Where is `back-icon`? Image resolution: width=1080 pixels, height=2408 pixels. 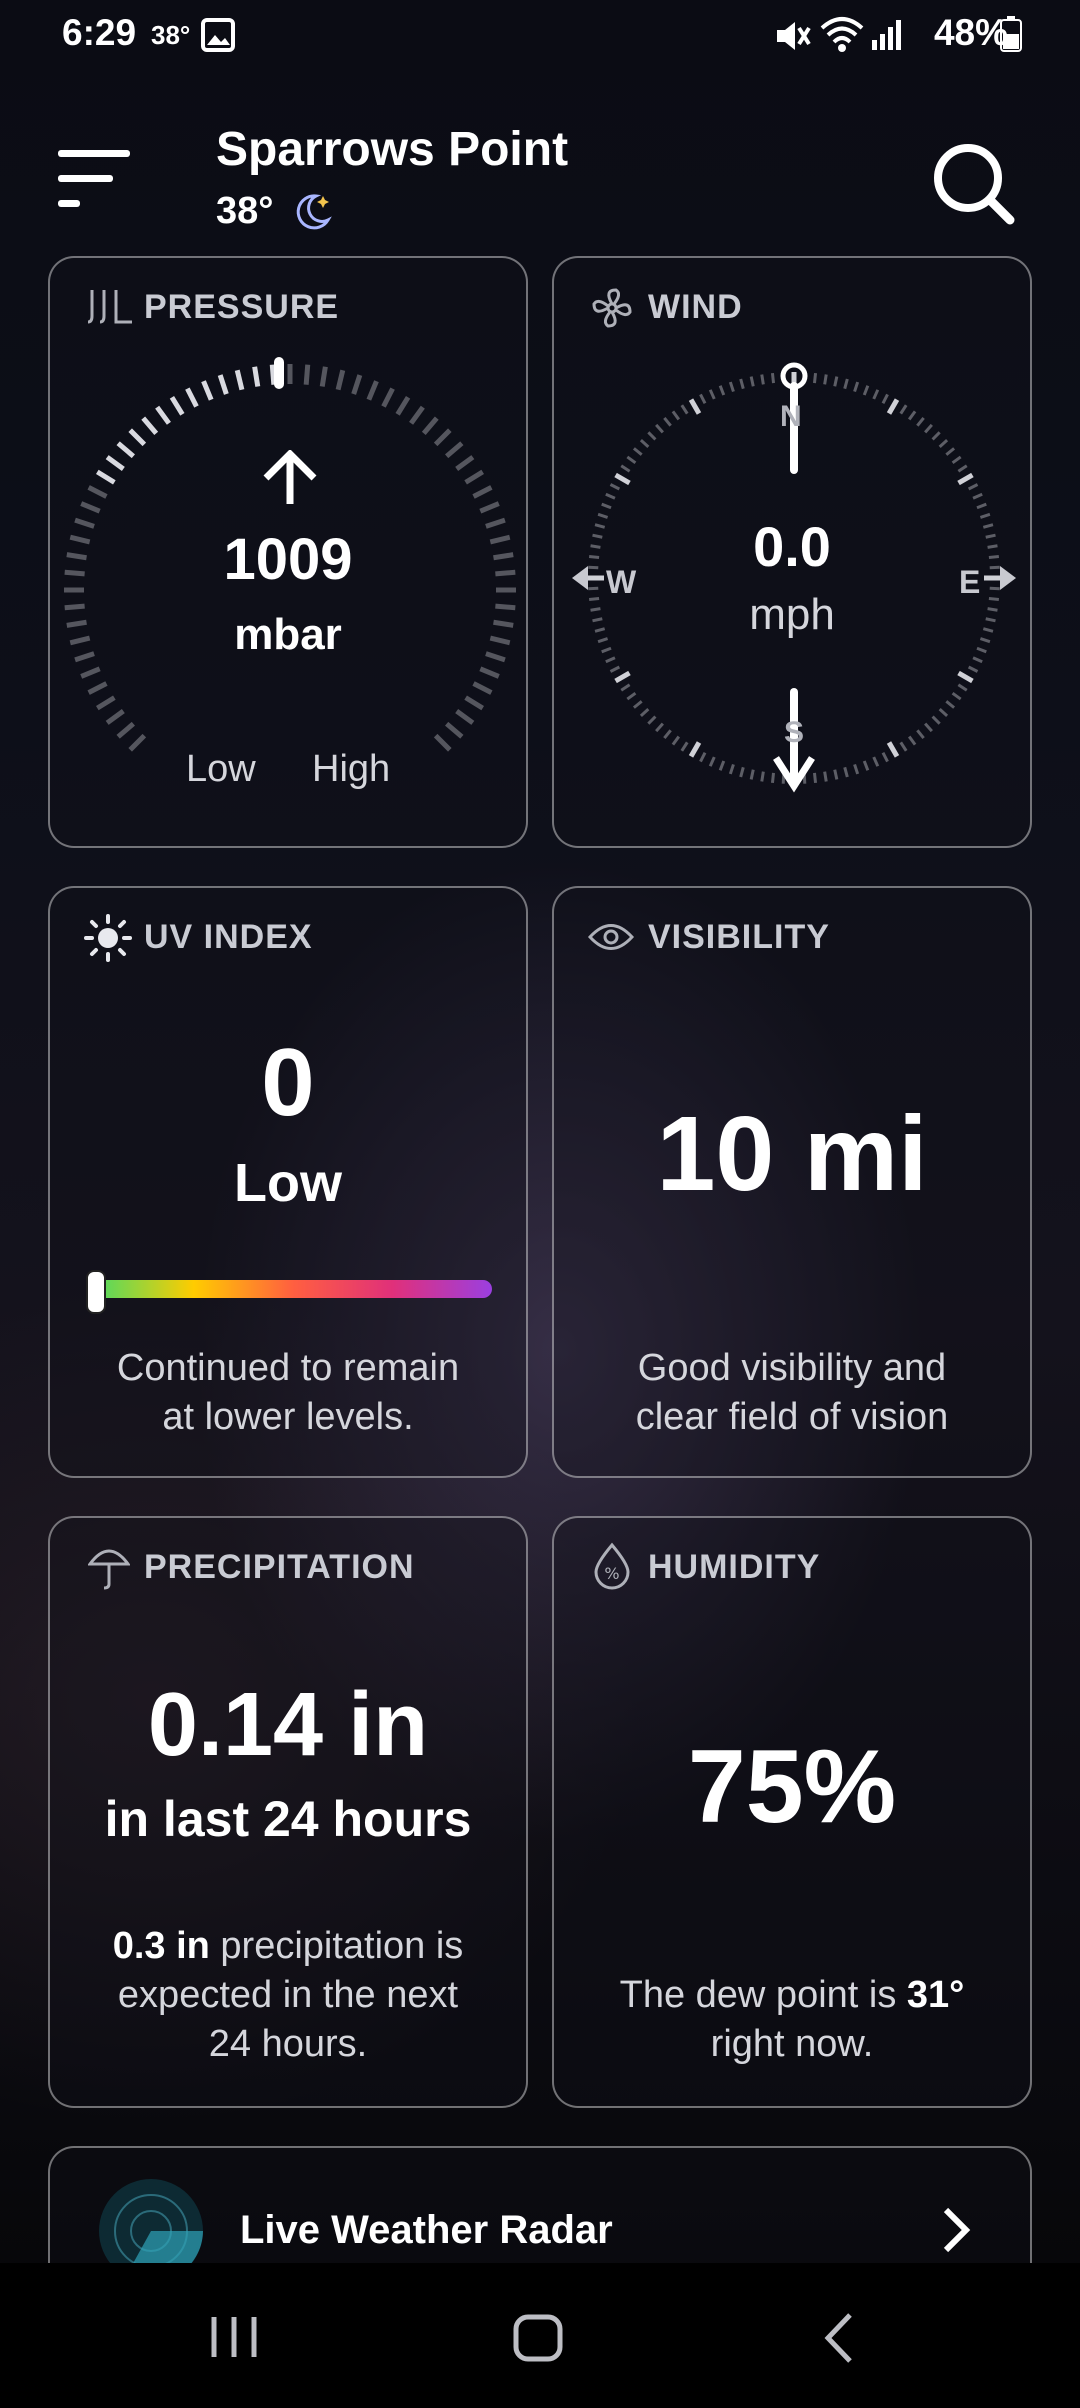 back-icon is located at coordinates (840, 2340).